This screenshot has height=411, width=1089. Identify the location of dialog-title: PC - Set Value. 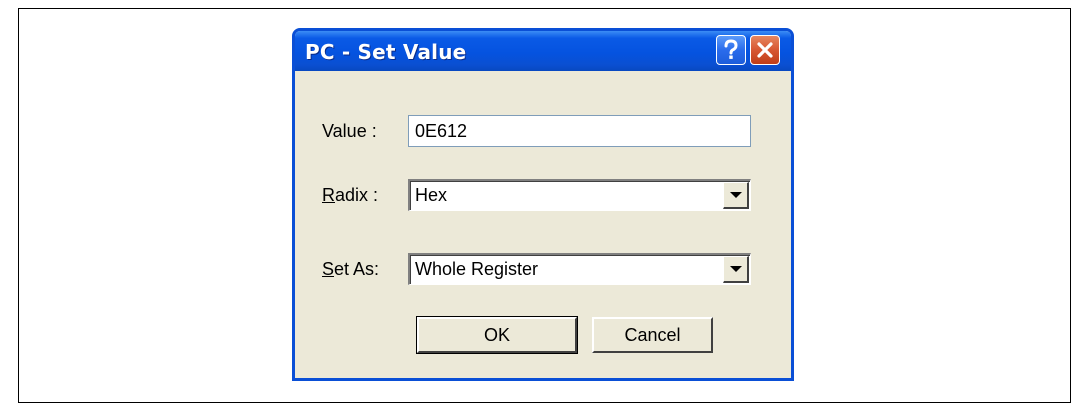
(386, 52).